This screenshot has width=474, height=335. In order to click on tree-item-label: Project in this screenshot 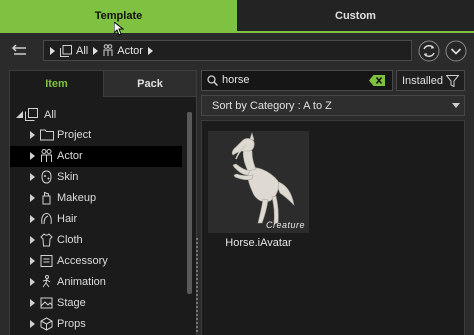, I will do `click(74, 135)`.